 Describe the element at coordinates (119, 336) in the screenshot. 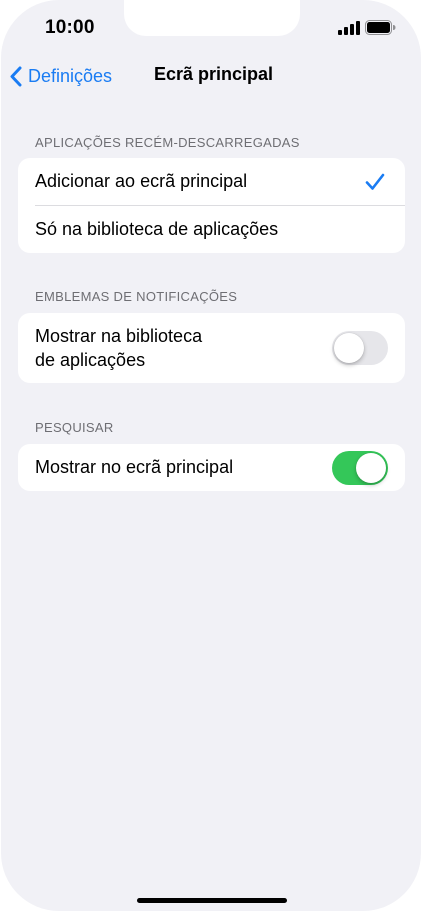

I see `row-label-line-1: Mostrar na biblioteca` at that location.